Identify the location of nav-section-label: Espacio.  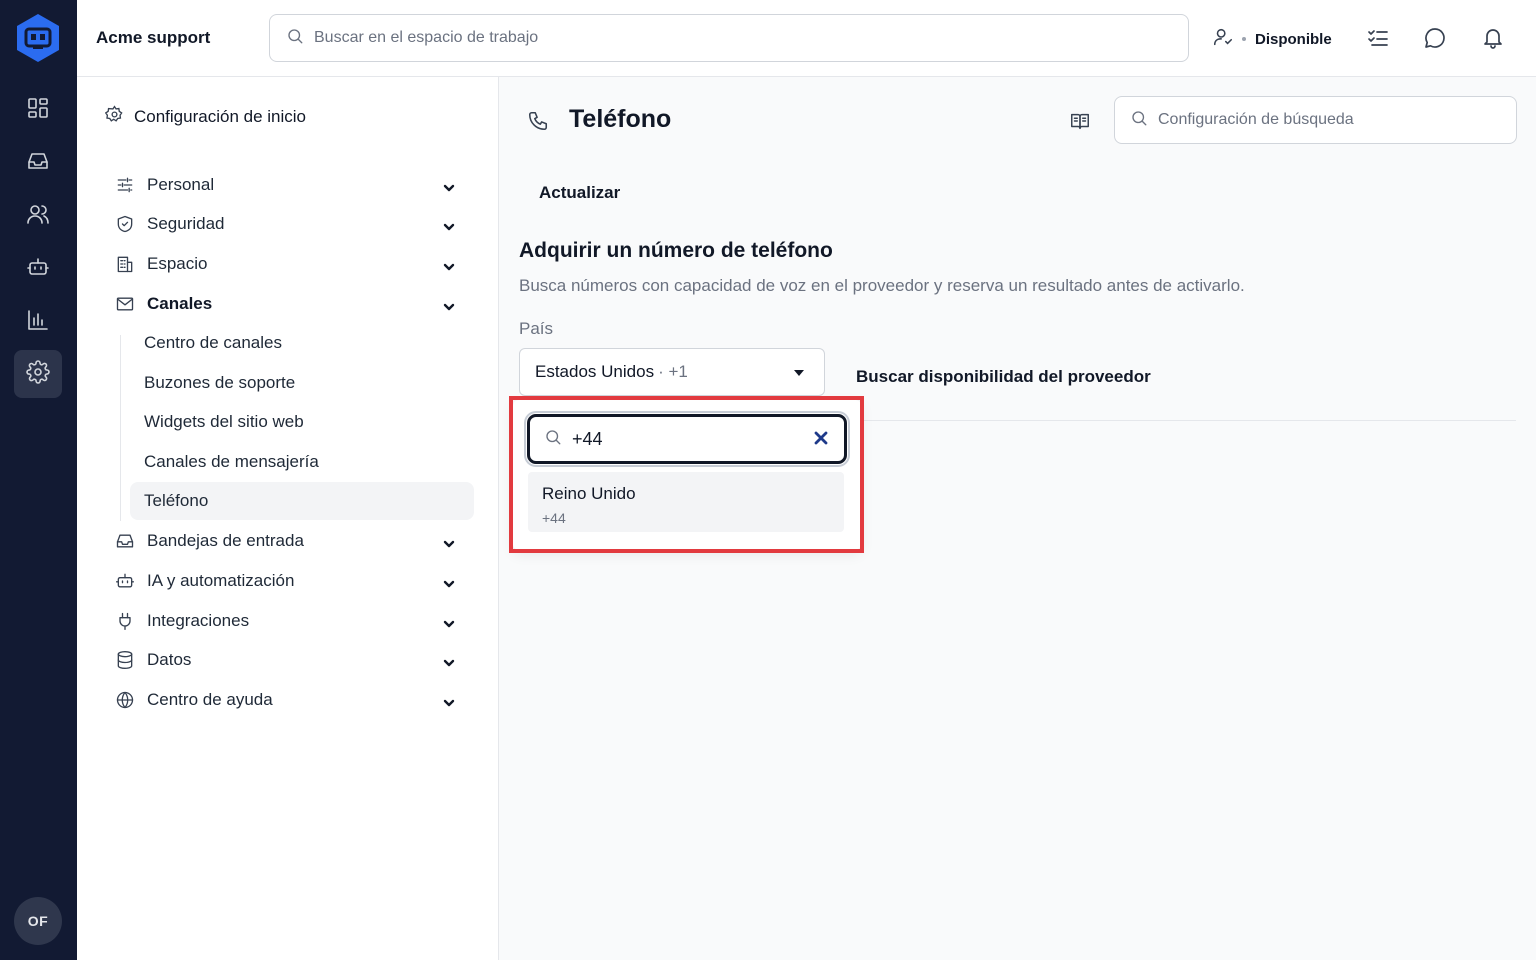
(177, 263).